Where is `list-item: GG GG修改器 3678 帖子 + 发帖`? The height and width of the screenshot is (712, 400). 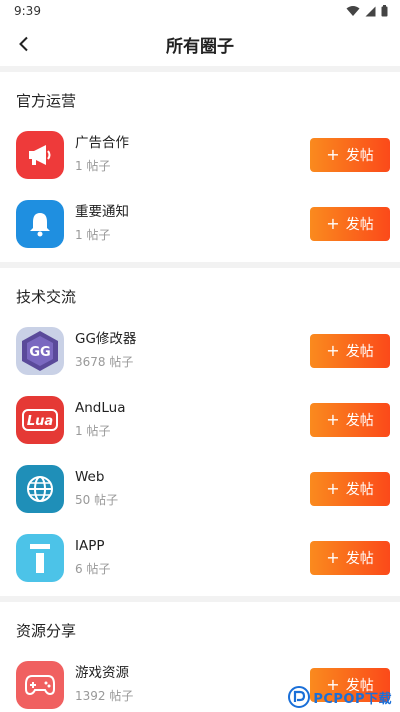 list-item: GG GG修改器 3678 帖子 + 发帖 is located at coordinates (200, 350).